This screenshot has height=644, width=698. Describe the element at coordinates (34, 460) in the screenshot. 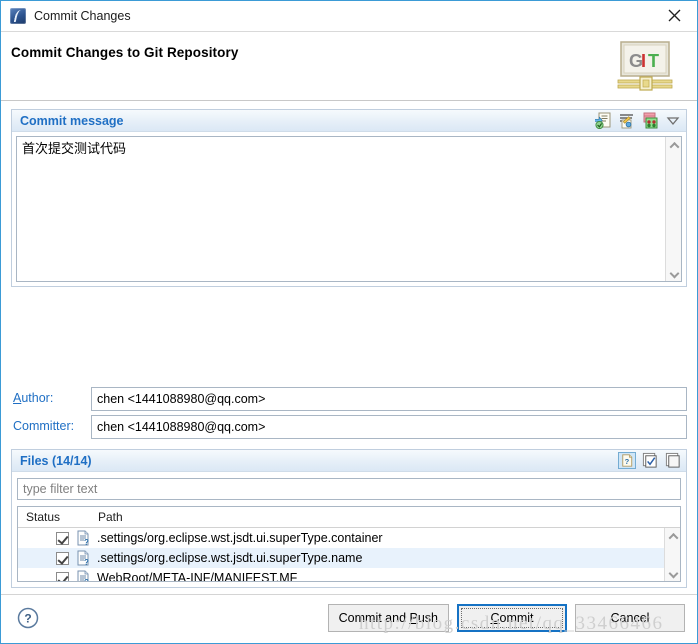

I see `files-title-text: Files` at that location.